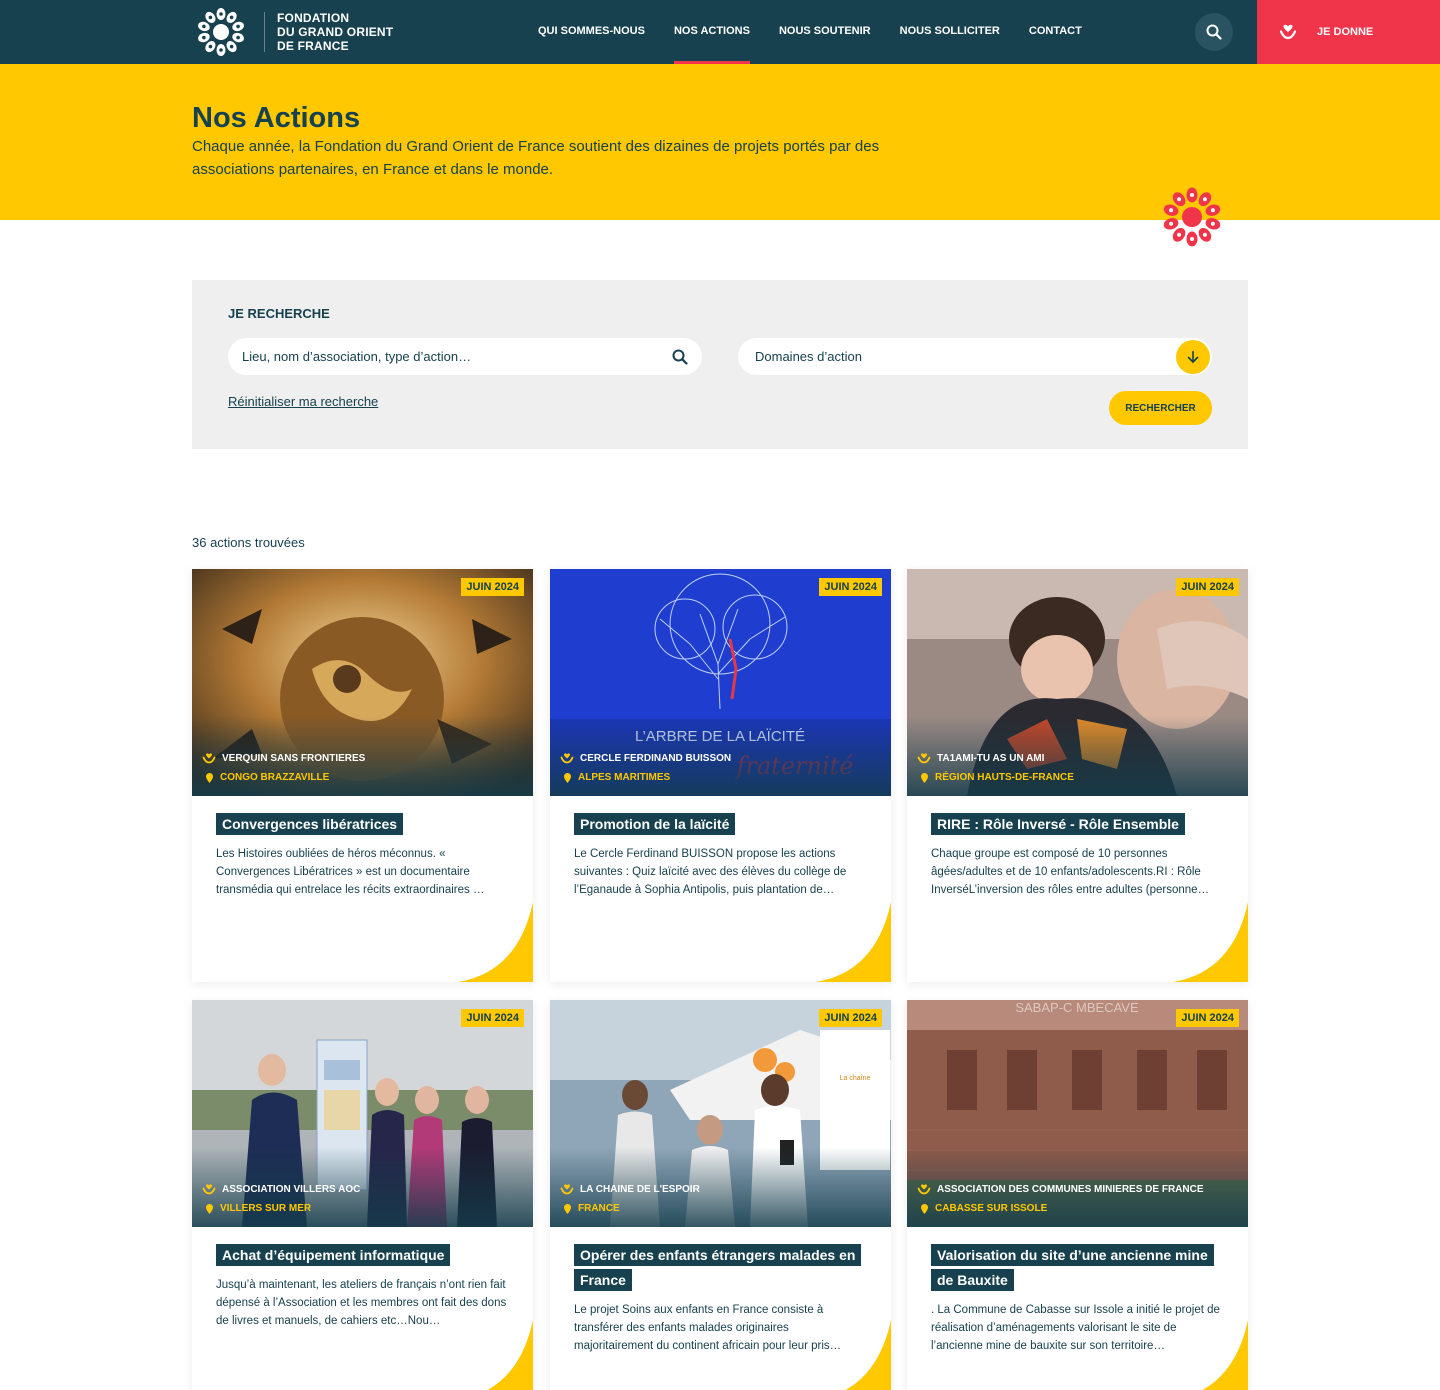 This screenshot has height=1390, width=1440. I want to click on domains-select: Domaines d’action, so click(975, 356).